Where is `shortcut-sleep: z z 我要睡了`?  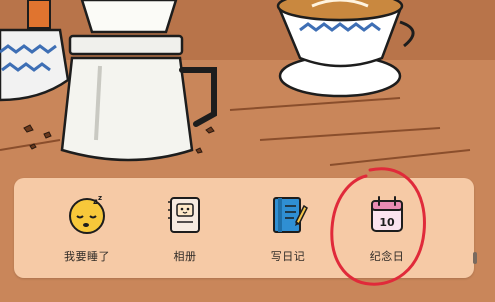 shortcut-sleep: z z 我要睡了 is located at coordinates (87, 228).